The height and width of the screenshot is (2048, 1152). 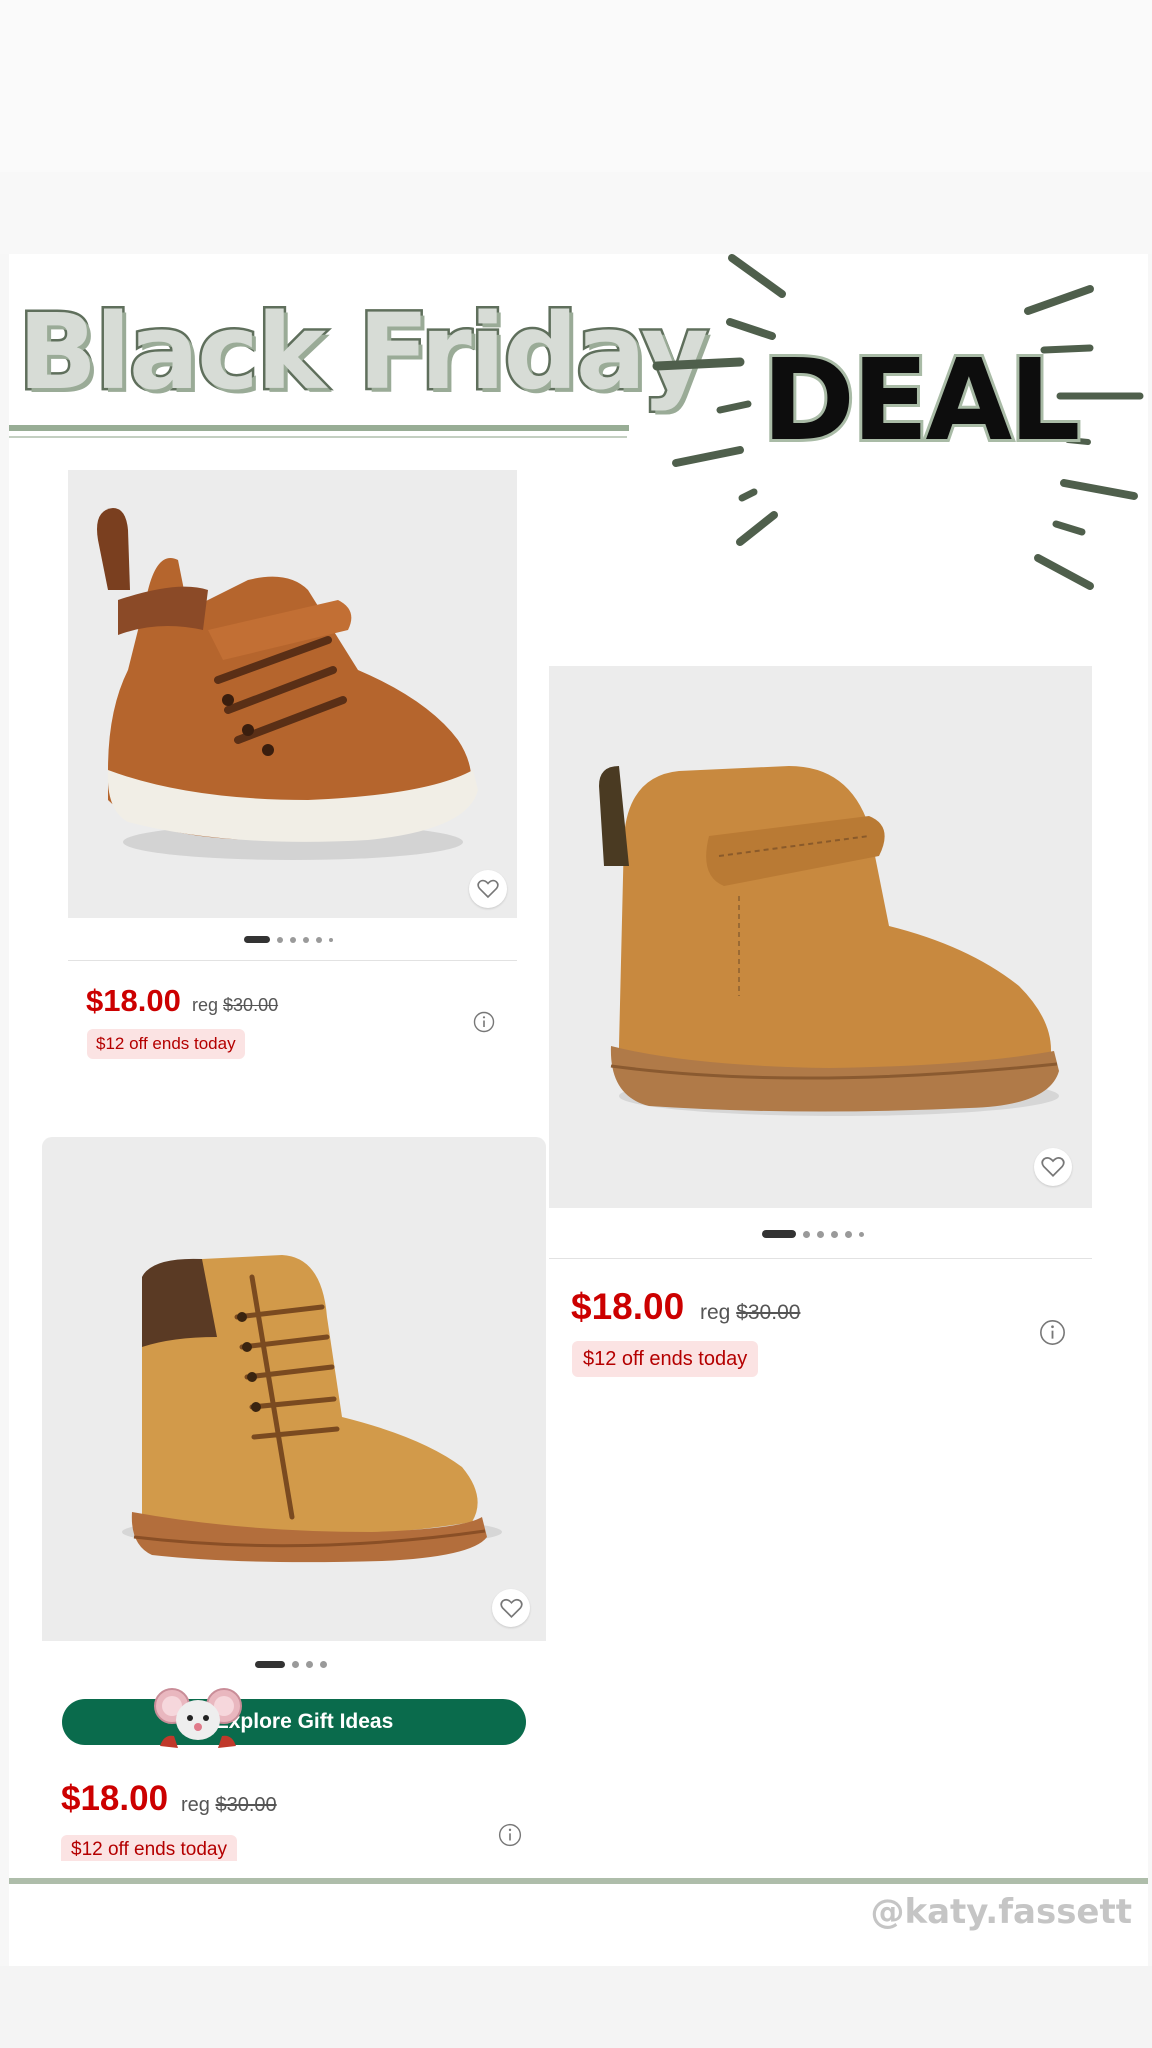 What do you see at coordinates (294, 1722) in the screenshot?
I see `explore-gift-ideas-button: Explore Gift Ideas` at bounding box center [294, 1722].